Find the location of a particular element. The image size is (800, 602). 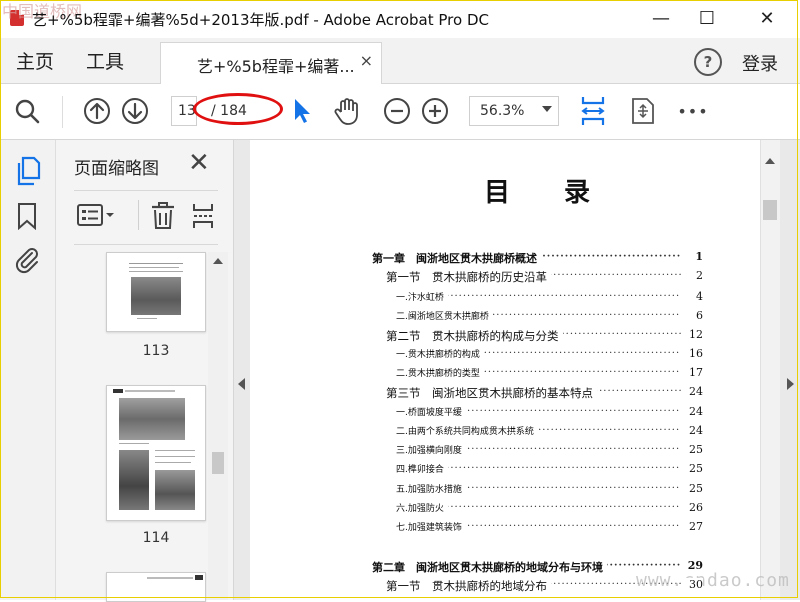

fit-page-button is located at coordinates (593, 111).